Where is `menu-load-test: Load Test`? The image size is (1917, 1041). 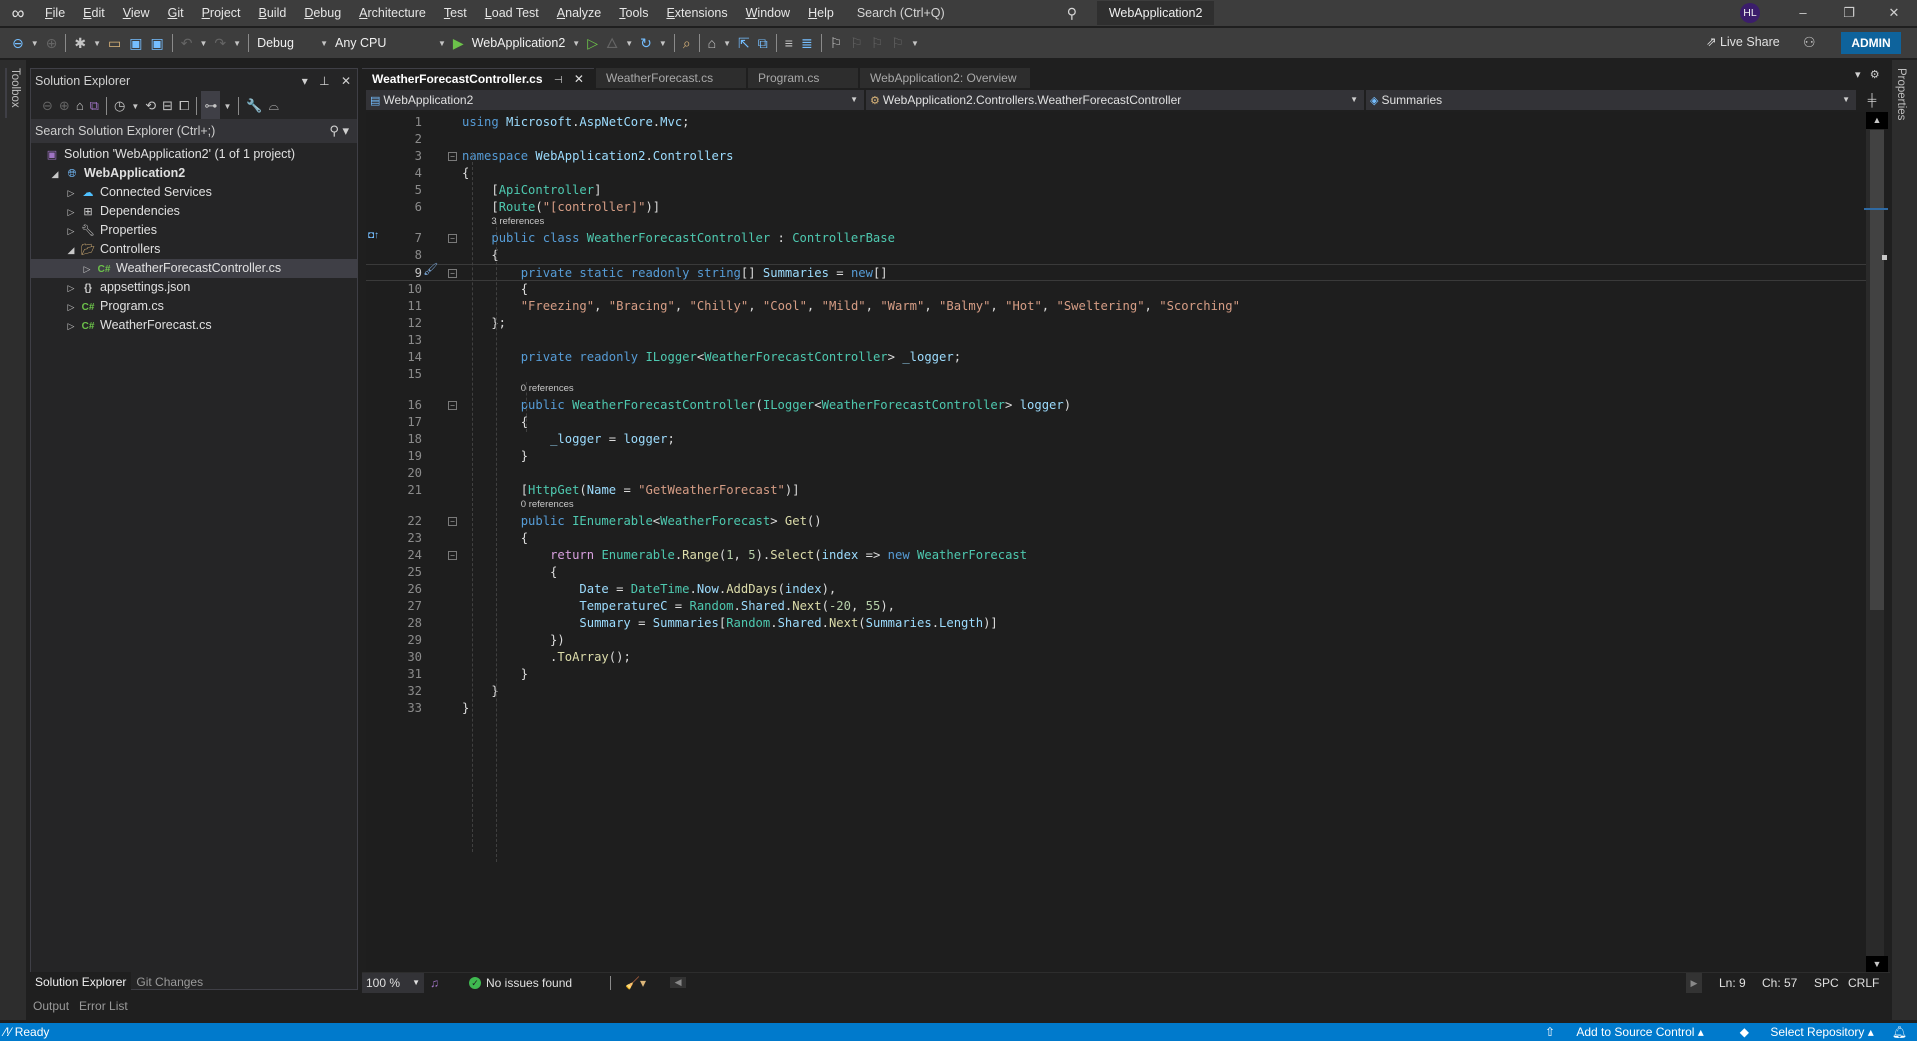
menu-load-test: Load Test is located at coordinates (512, 13).